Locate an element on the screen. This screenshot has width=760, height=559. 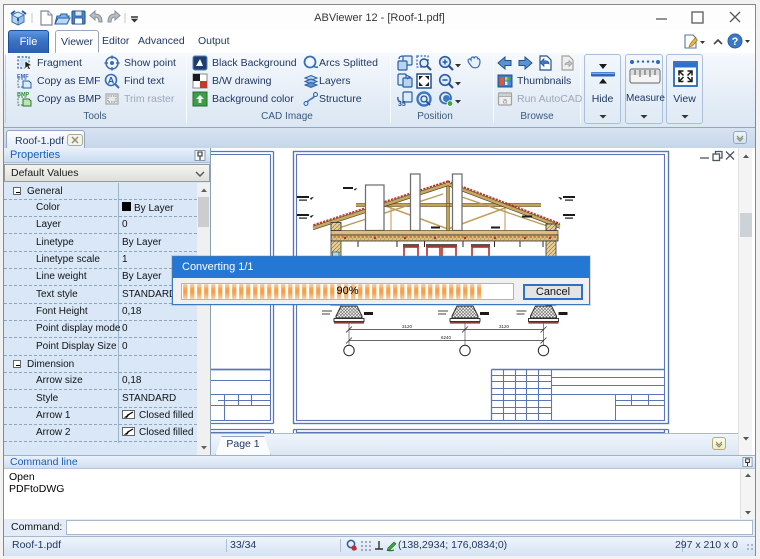
svg-text: A is located at coordinates (111, 81).